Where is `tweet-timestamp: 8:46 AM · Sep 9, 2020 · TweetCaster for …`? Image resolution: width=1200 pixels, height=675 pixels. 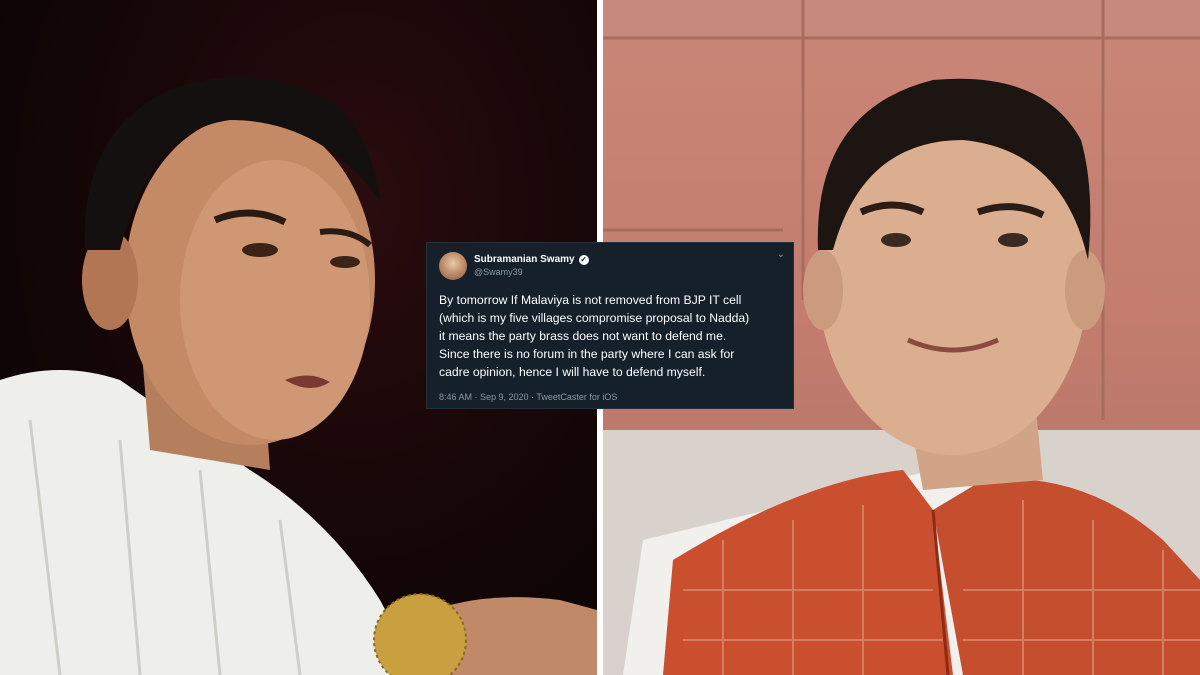 tweet-timestamp: 8:46 AM · Sep 9, 2020 · TweetCaster for … is located at coordinates (528, 397).